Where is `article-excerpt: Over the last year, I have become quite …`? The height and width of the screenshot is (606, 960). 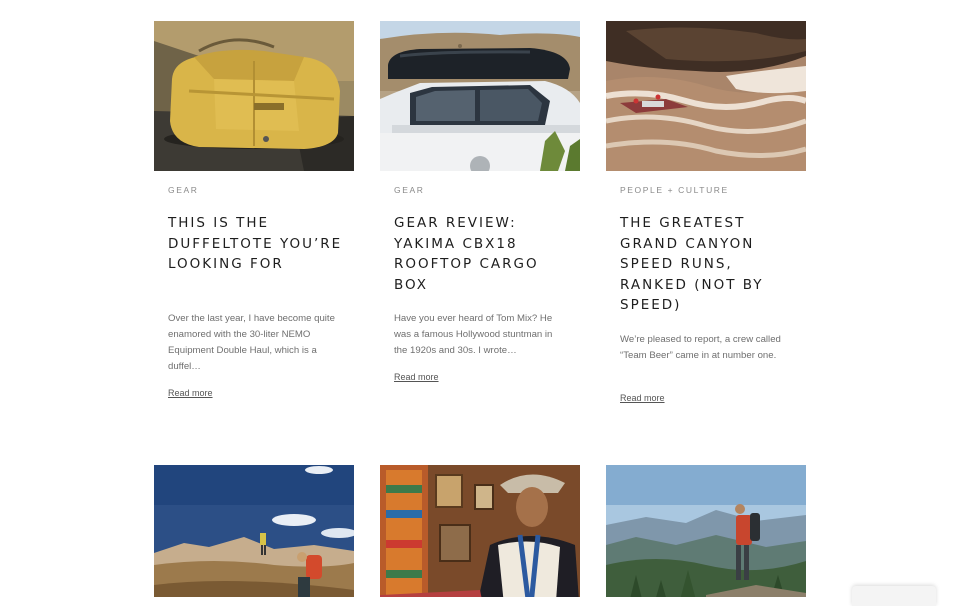 article-excerpt: Over the last year, I have become quite … is located at coordinates (251, 342).